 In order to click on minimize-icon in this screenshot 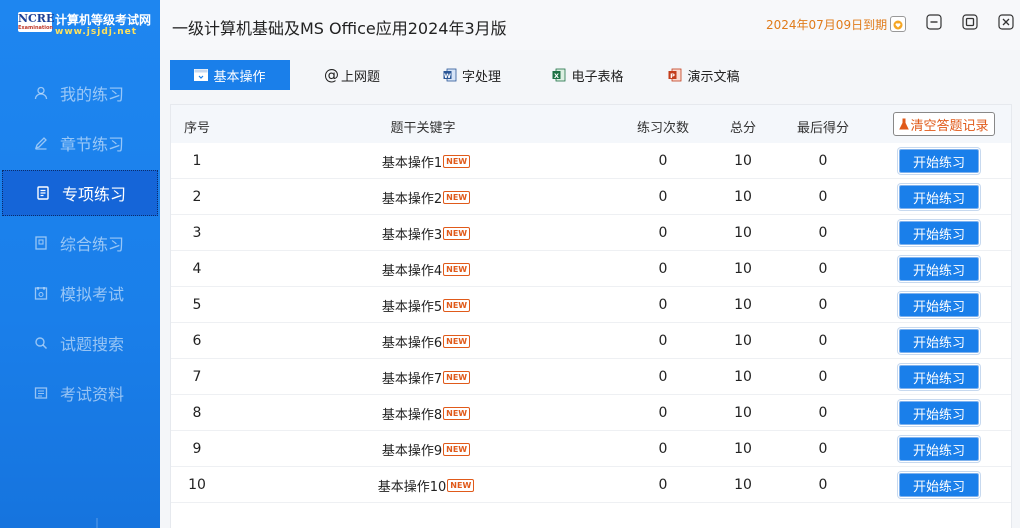, I will do `click(934, 24)`.